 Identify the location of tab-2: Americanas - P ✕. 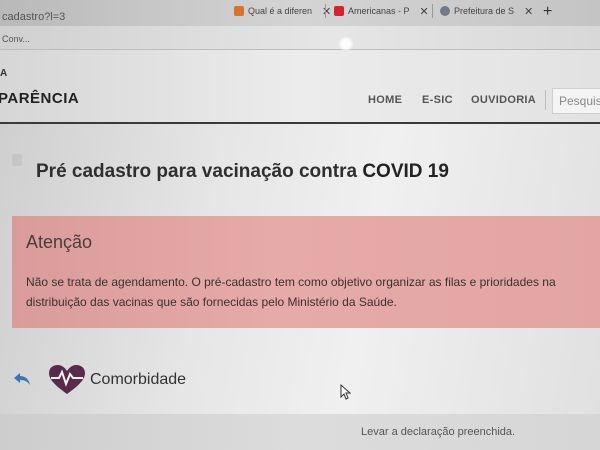
(381, 11).